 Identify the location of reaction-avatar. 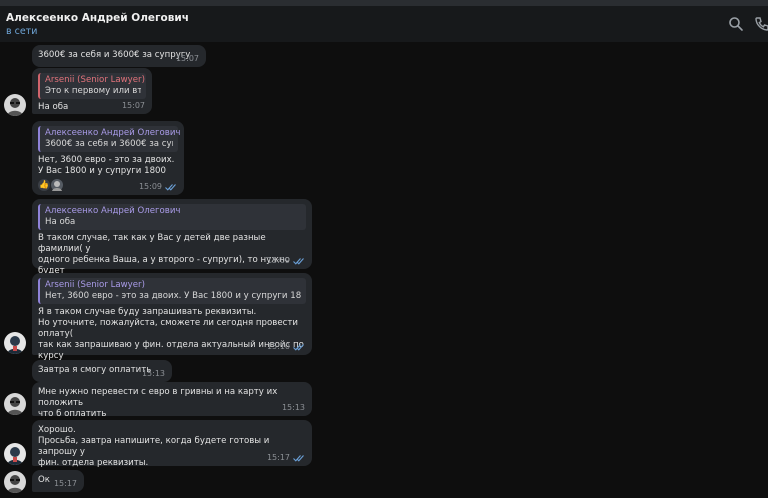
(57, 185).